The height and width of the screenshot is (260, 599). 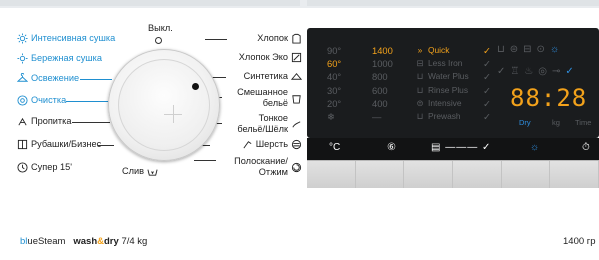 What do you see at coordinates (262, 123) in the screenshot?
I see `program-label: Тонкое бельё/Шёлк` at bounding box center [262, 123].